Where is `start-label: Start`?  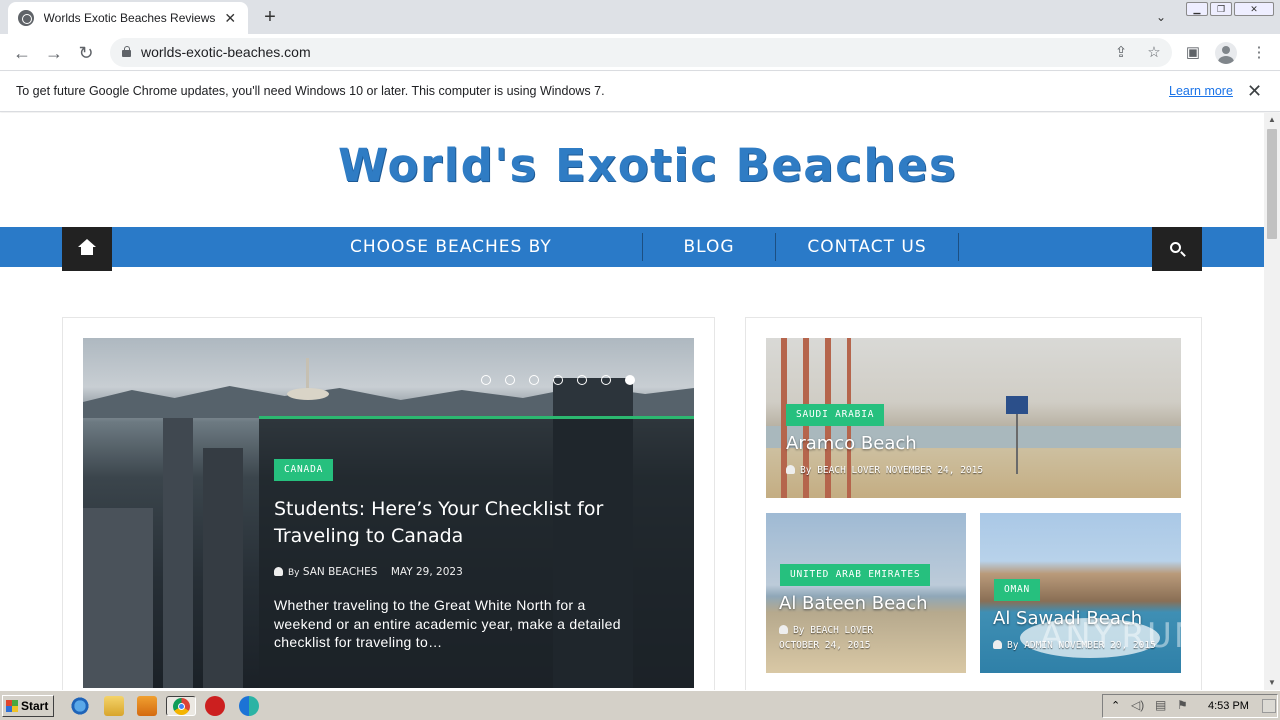 start-label: Start is located at coordinates (35, 706).